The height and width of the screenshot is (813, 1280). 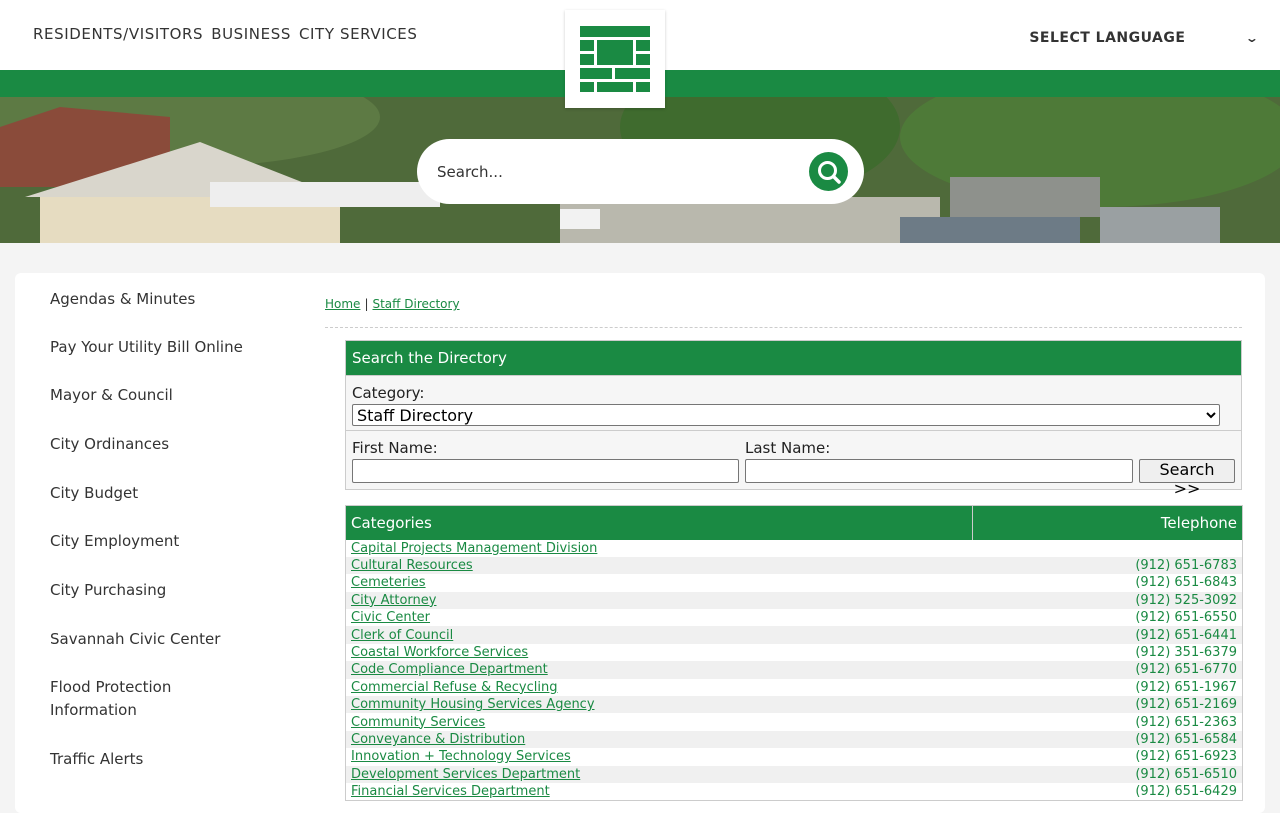 I want to click on sidebar-item-civic-center: Savannah Civic Center, so click(x=135, y=639).